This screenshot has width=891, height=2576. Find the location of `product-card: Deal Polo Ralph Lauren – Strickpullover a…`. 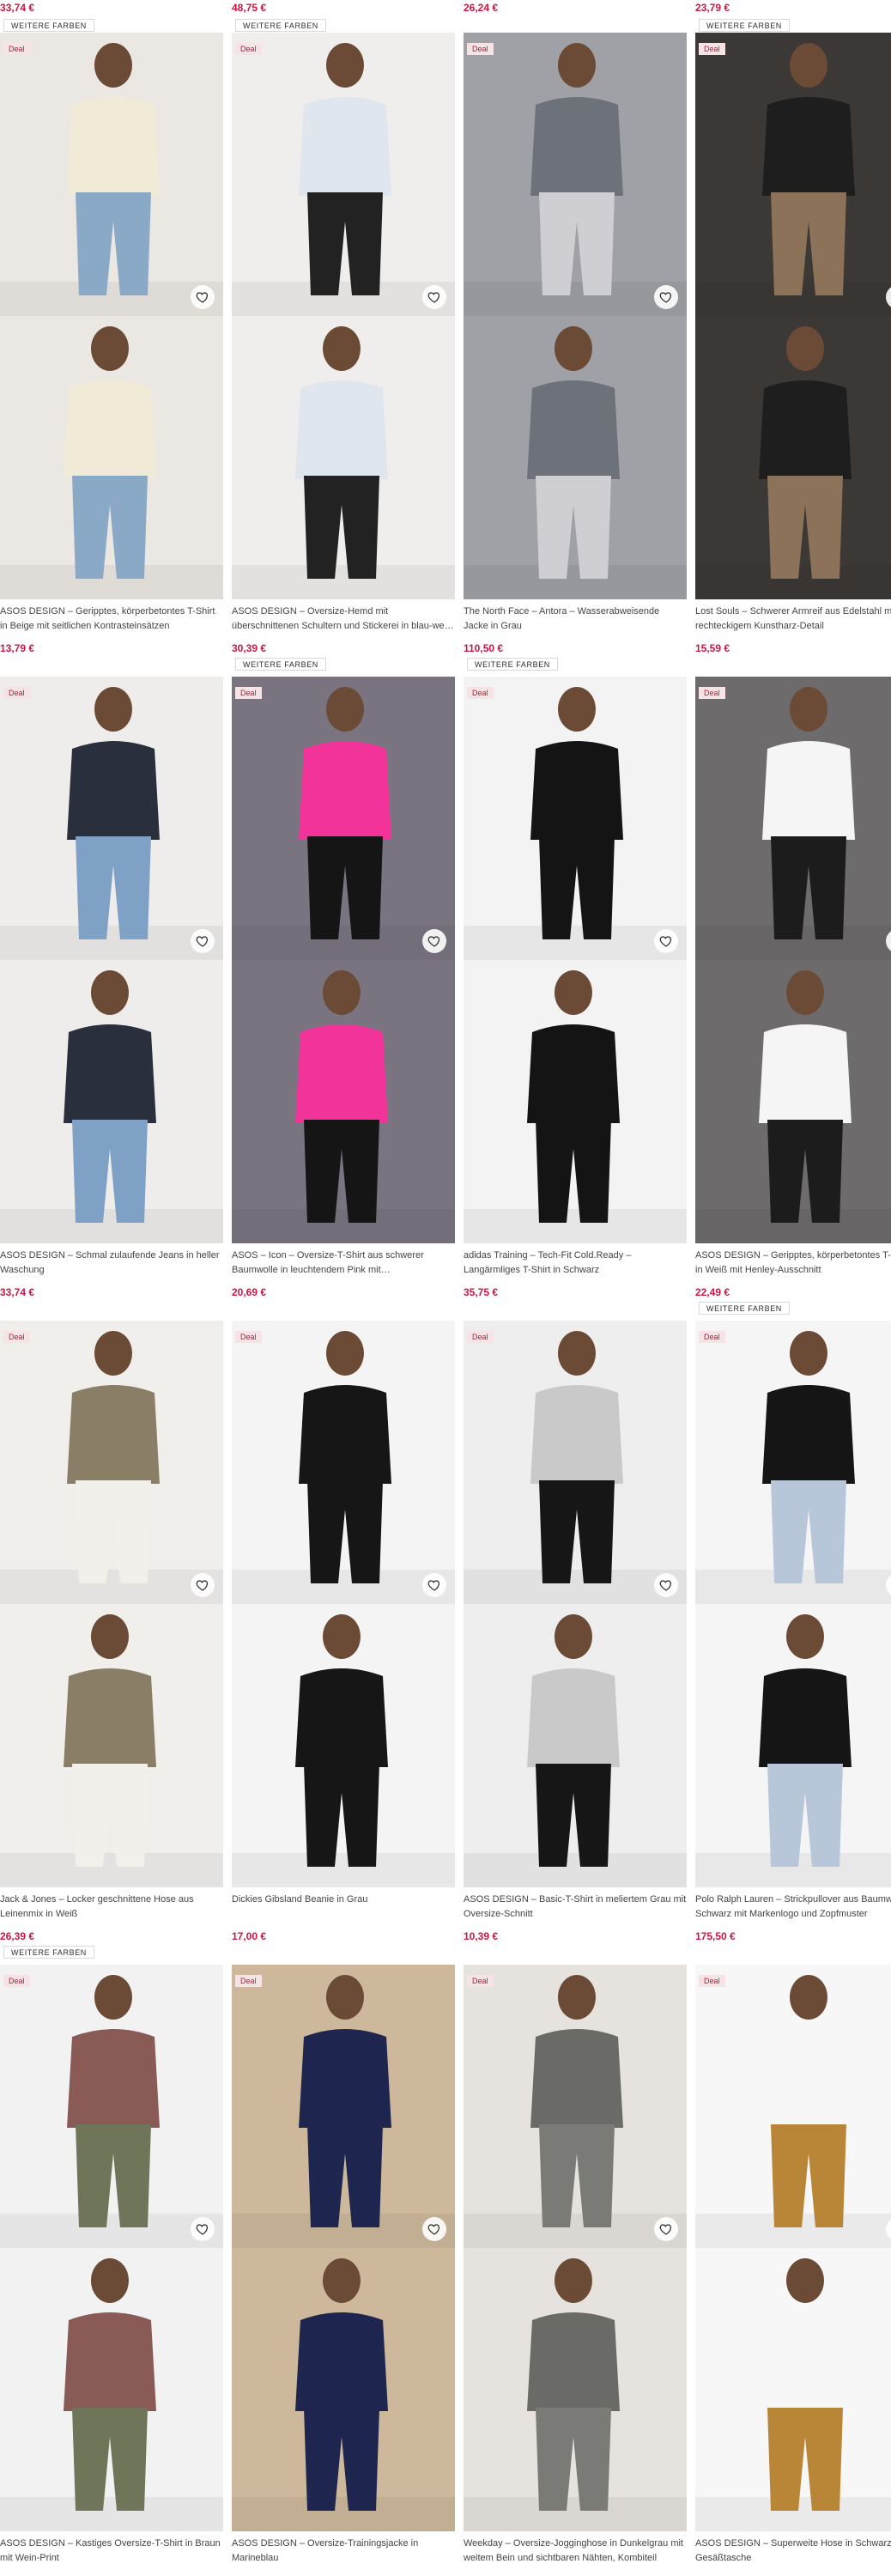

product-card: Deal Polo Ralph Lauren – Strickpullover a… is located at coordinates (793, 1643).